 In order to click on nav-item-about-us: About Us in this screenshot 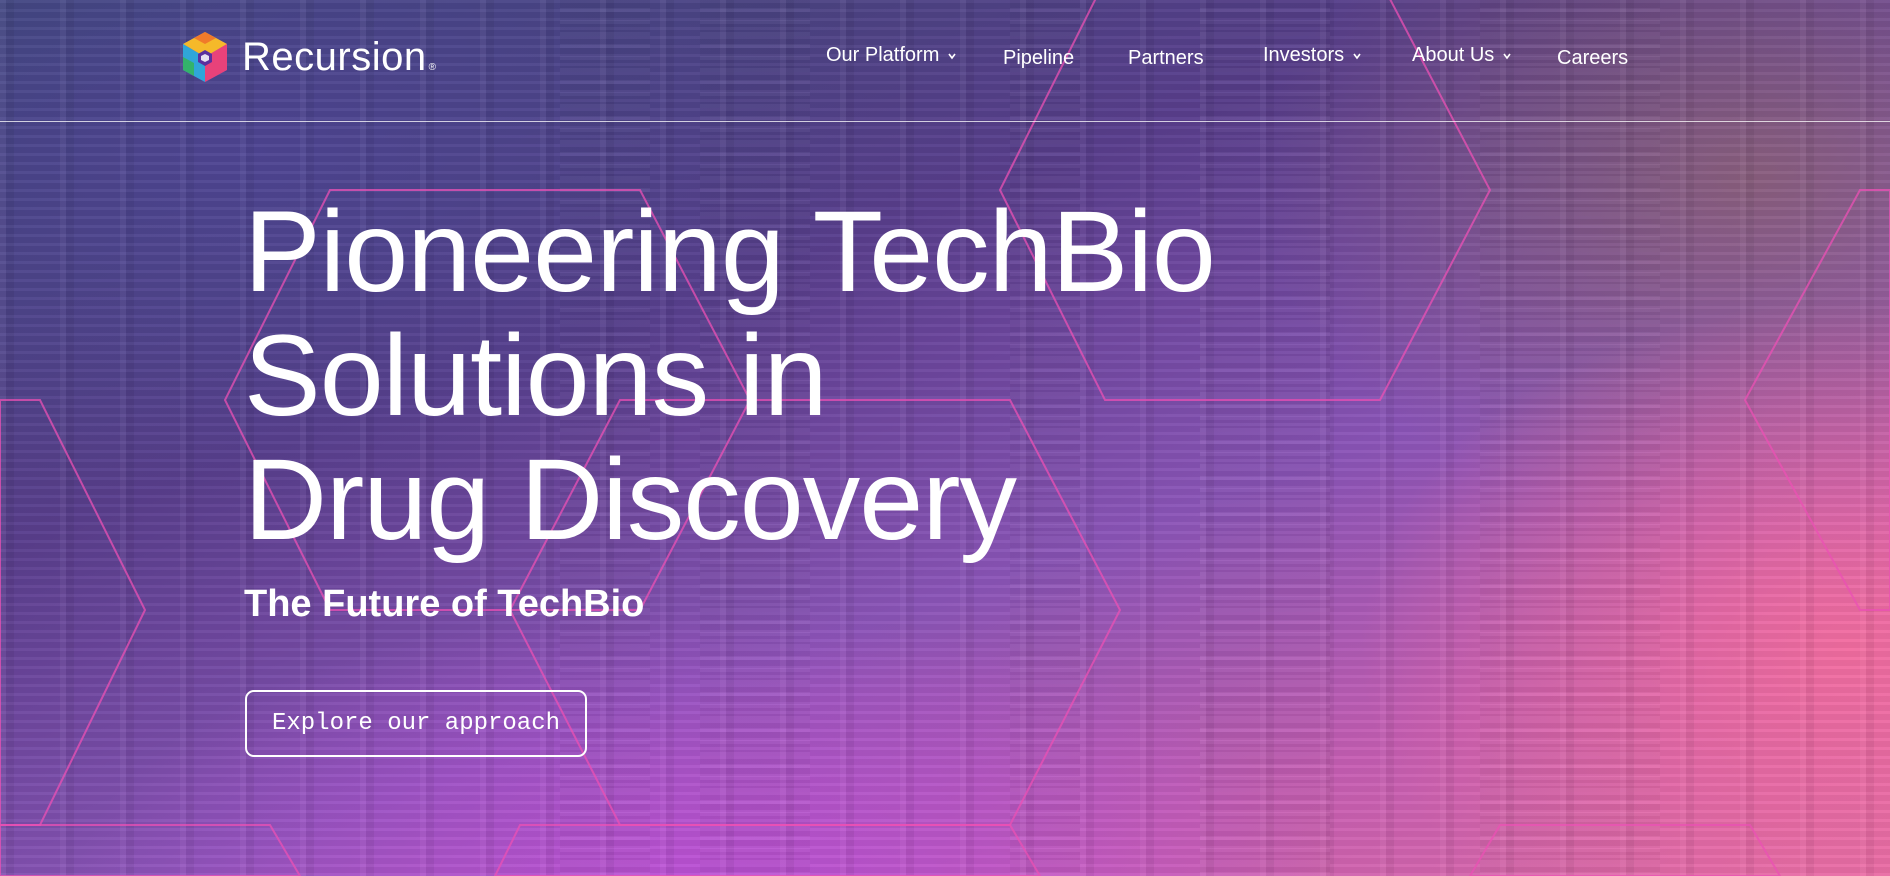, I will do `click(1462, 55)`.